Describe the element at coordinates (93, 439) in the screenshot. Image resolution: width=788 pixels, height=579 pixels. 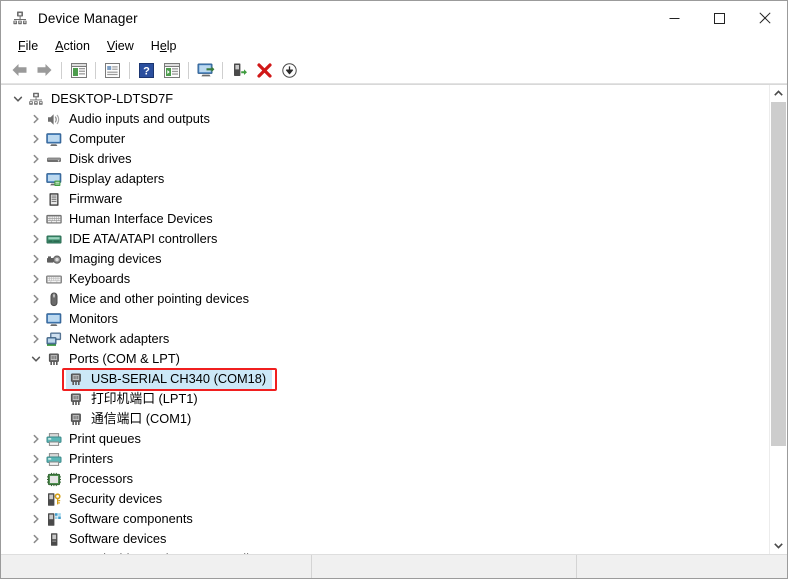
I see `tree-node-content: Print queues` at that location.